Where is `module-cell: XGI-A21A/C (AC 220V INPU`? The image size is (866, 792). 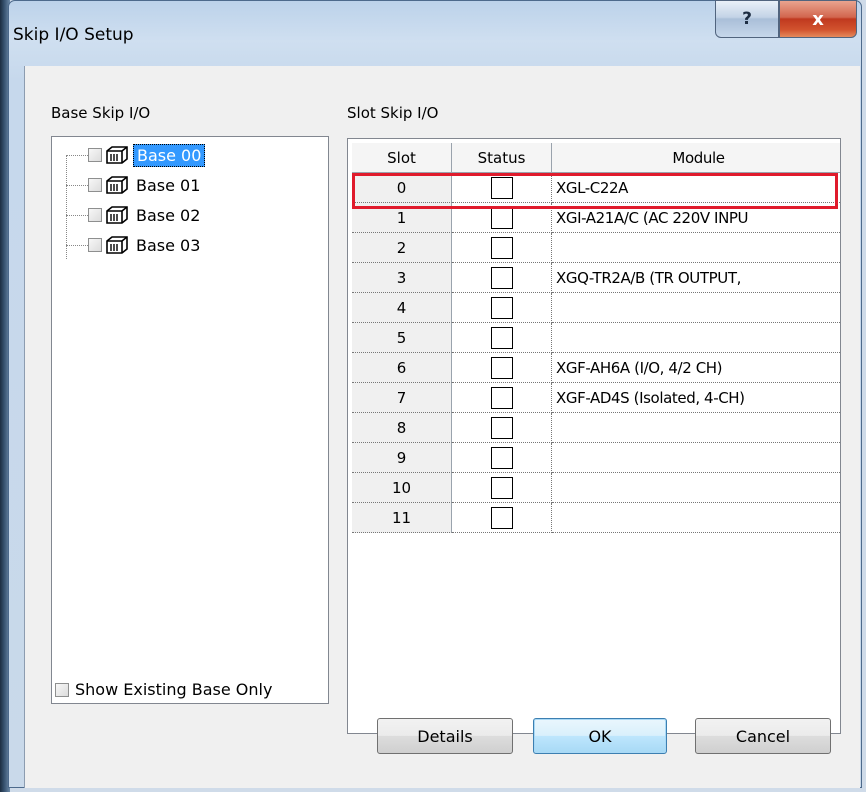 module-cell: XGI-A21A/C (AC 220V INPU is located at coordinates (696, 218).